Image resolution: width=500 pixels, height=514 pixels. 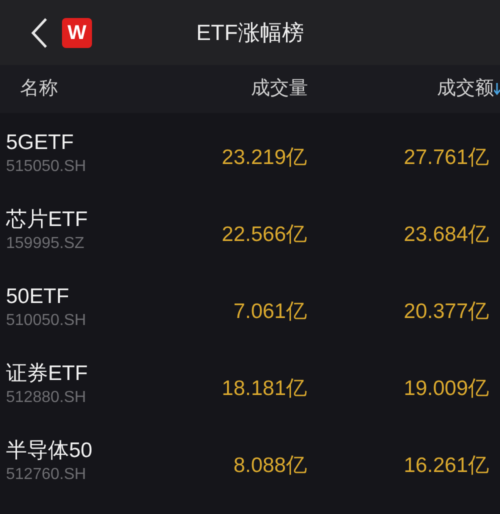 What do you see at coordinates (279, 88) in the screenshot?
I see `column-header: 成交量` at bounding box center [279, 88].